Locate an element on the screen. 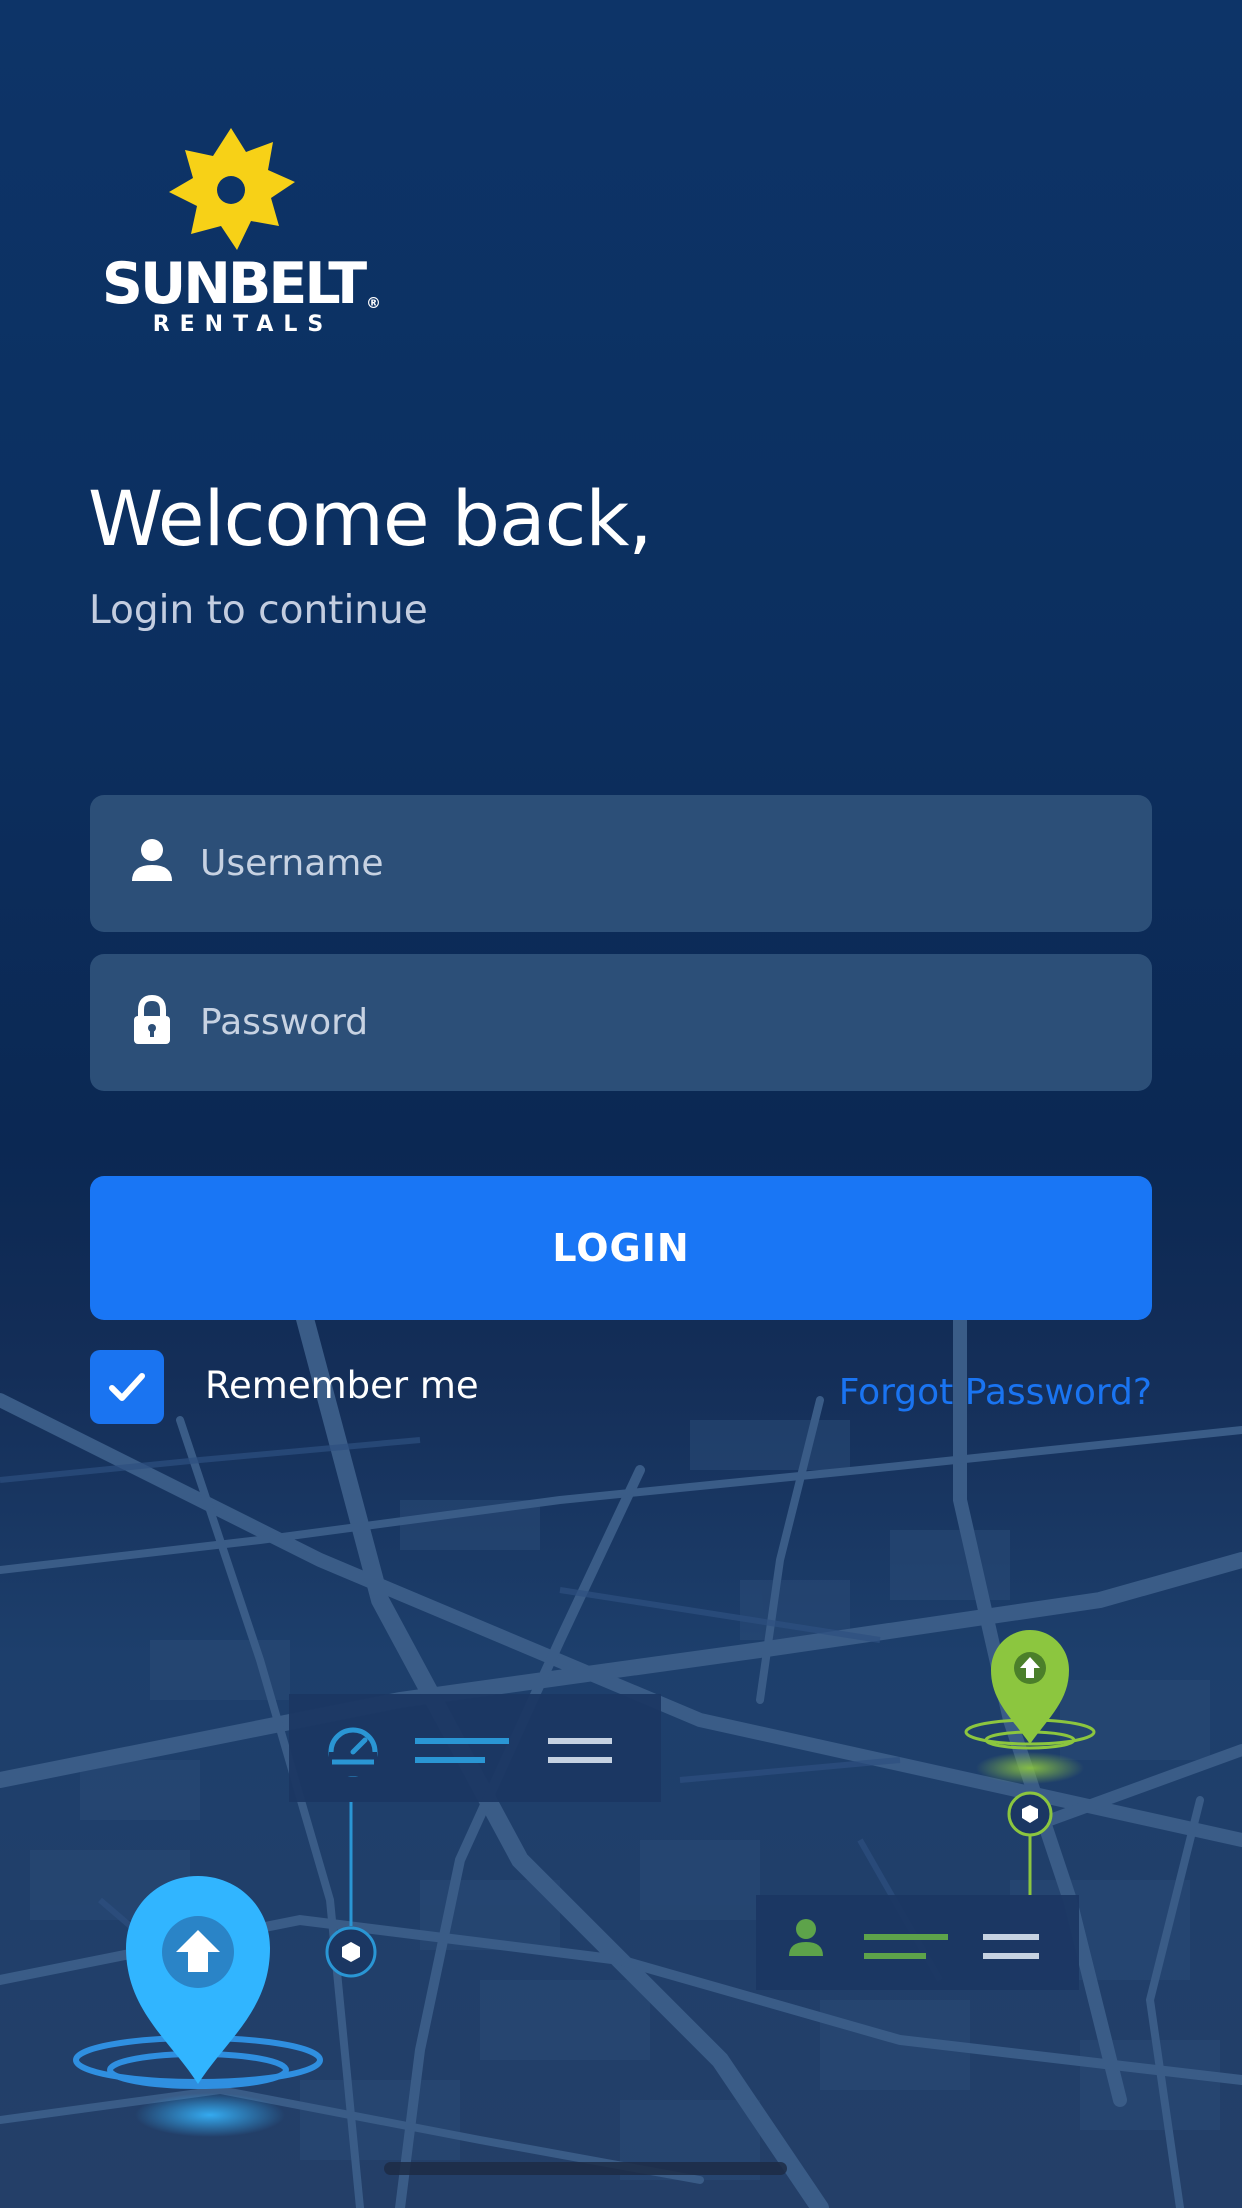  user-icon is located at coordinates (152, 860).